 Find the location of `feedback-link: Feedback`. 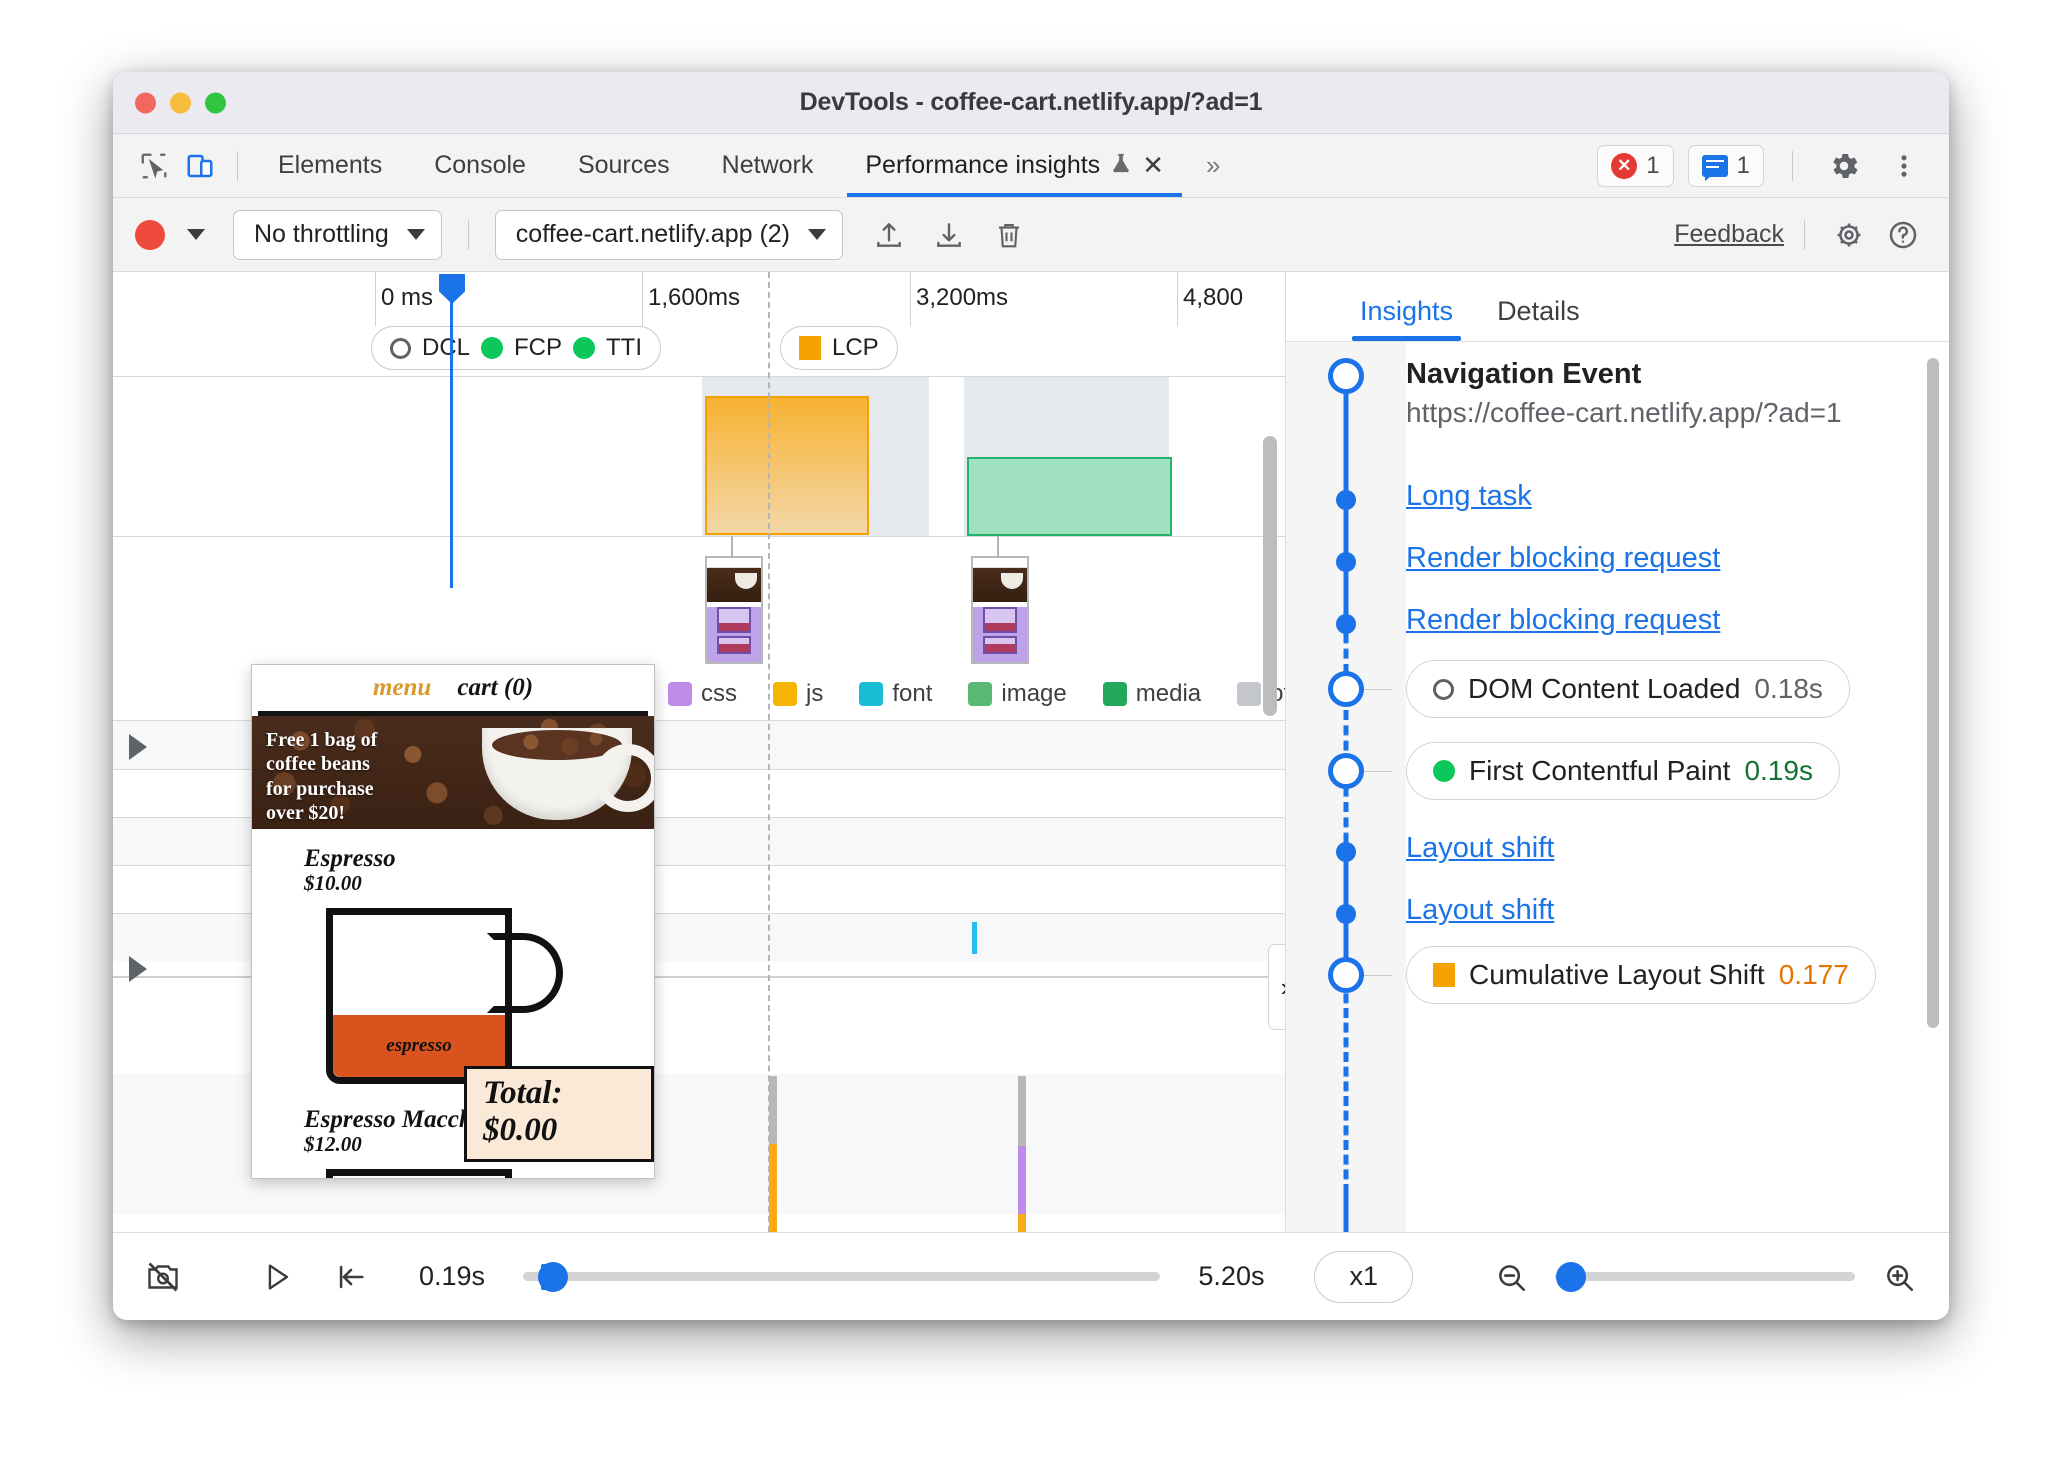

feedback-link: Feedback is located at coordinates (1729, 234).